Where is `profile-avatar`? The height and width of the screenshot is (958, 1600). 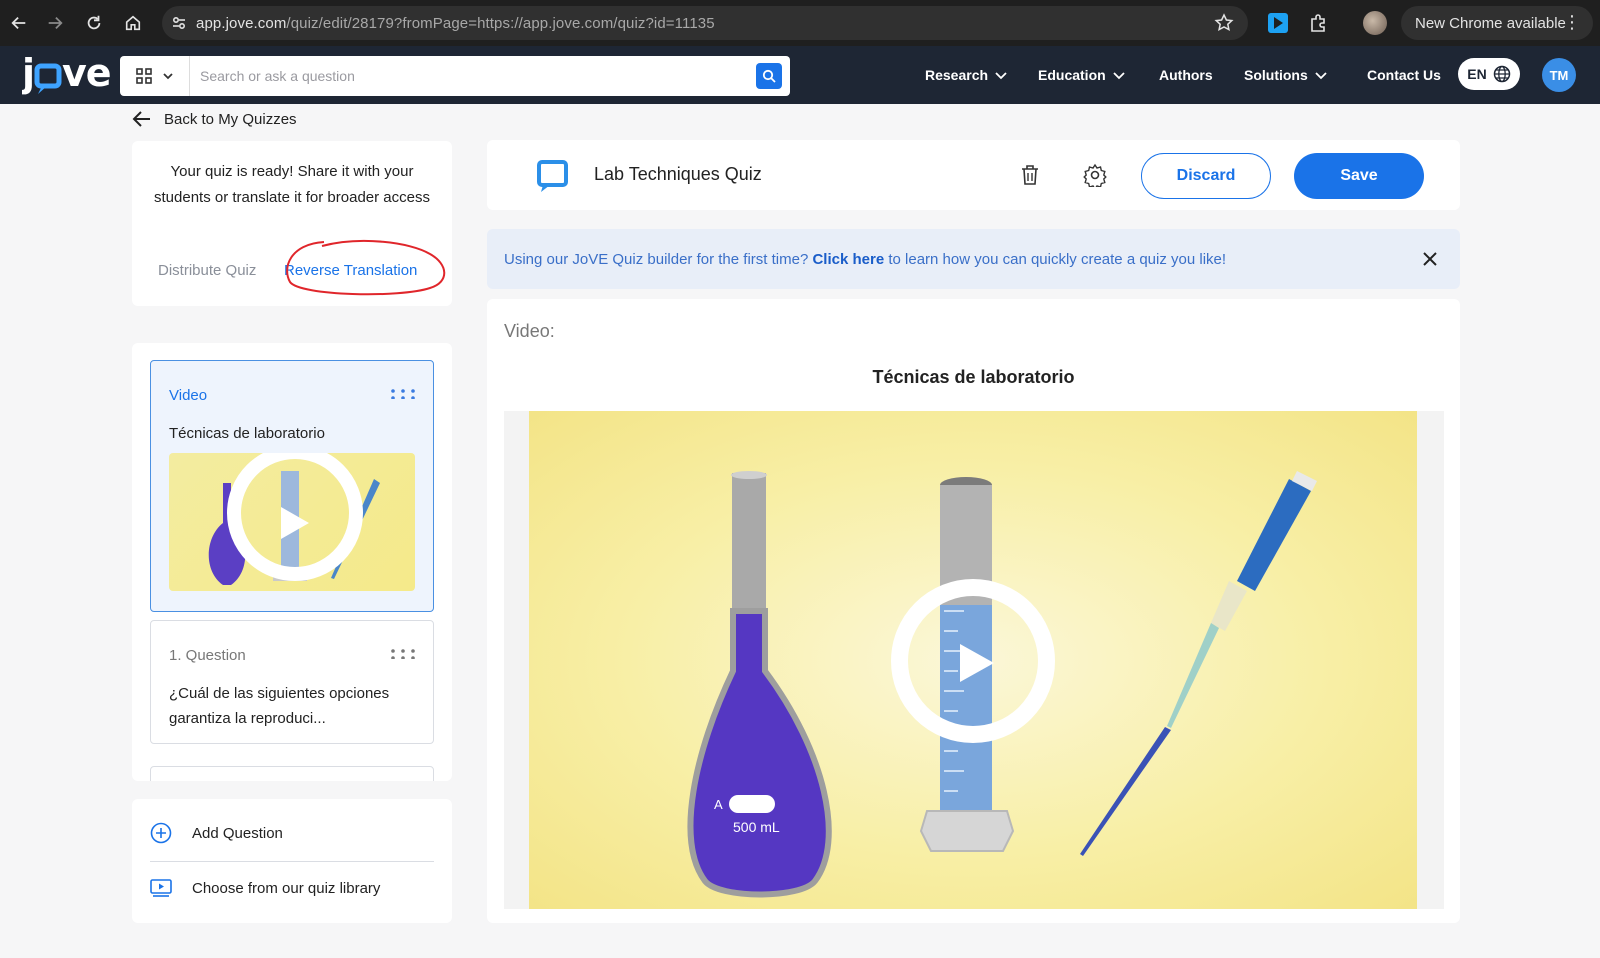 profile-avatar is located at coordinates (1375, 23).